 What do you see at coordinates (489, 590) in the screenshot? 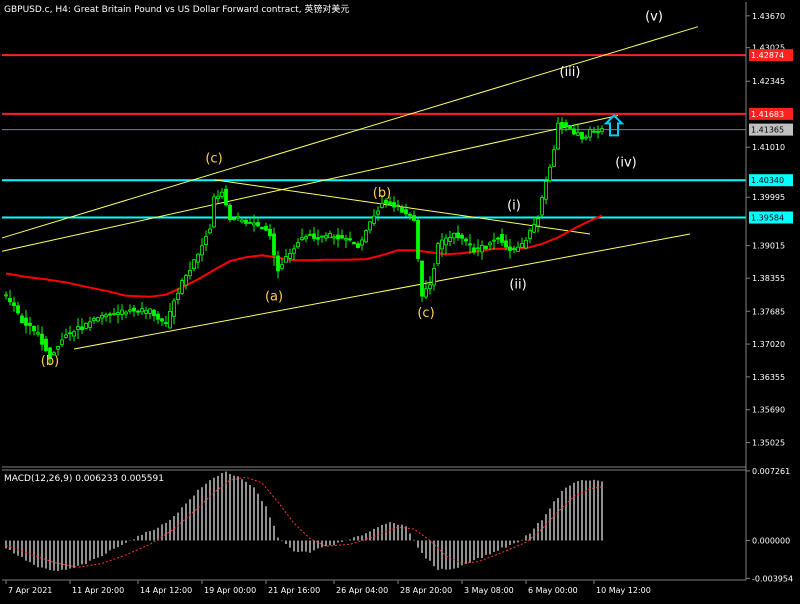
I see `time-tick-label: 3 May 08:00` at bounding box center [489, 590].